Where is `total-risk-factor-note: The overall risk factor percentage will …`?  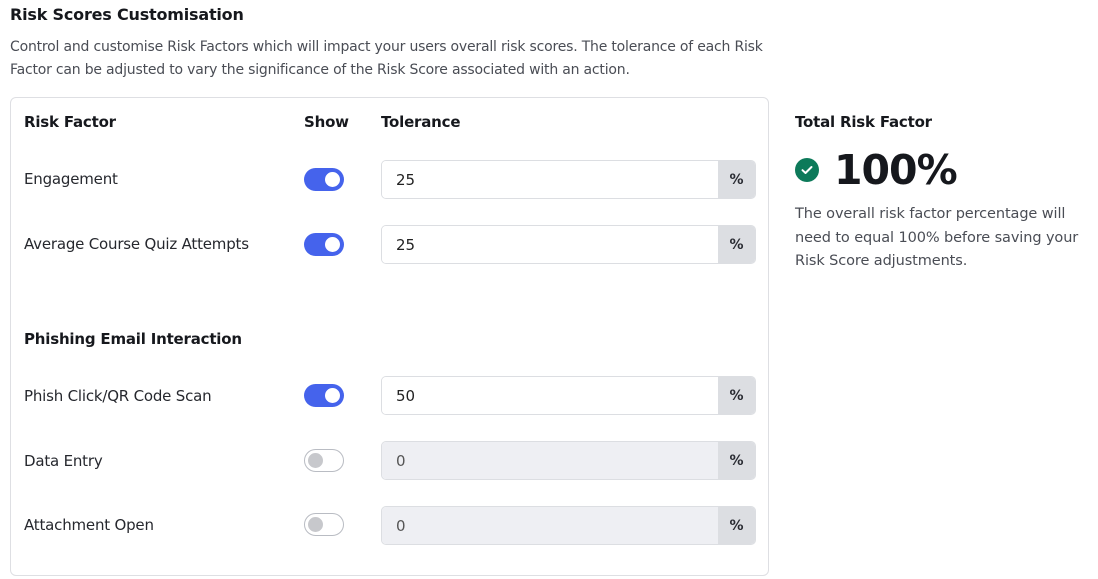
total-risk-factor-note: The overall risk factor percentage will … is located at coordinates (937, 237).